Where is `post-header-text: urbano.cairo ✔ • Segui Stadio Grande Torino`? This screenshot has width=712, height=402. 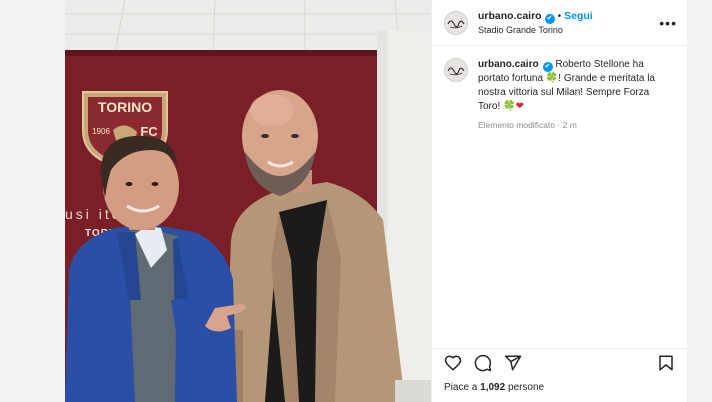
post-header-text: urbano.cairo ✔ • Segui Stadio Grande Torino is located at coordinates (568, 22).